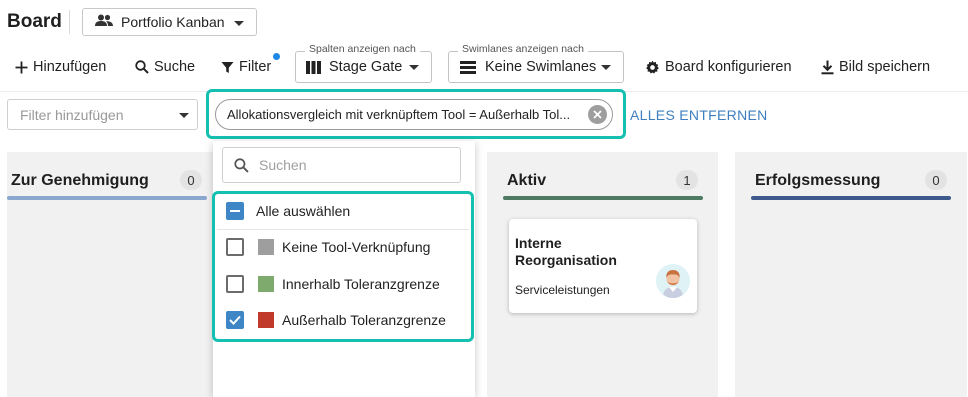 The width and height of the screenshot is (968, 397). I want to click on check-icon, so click(235, 320).